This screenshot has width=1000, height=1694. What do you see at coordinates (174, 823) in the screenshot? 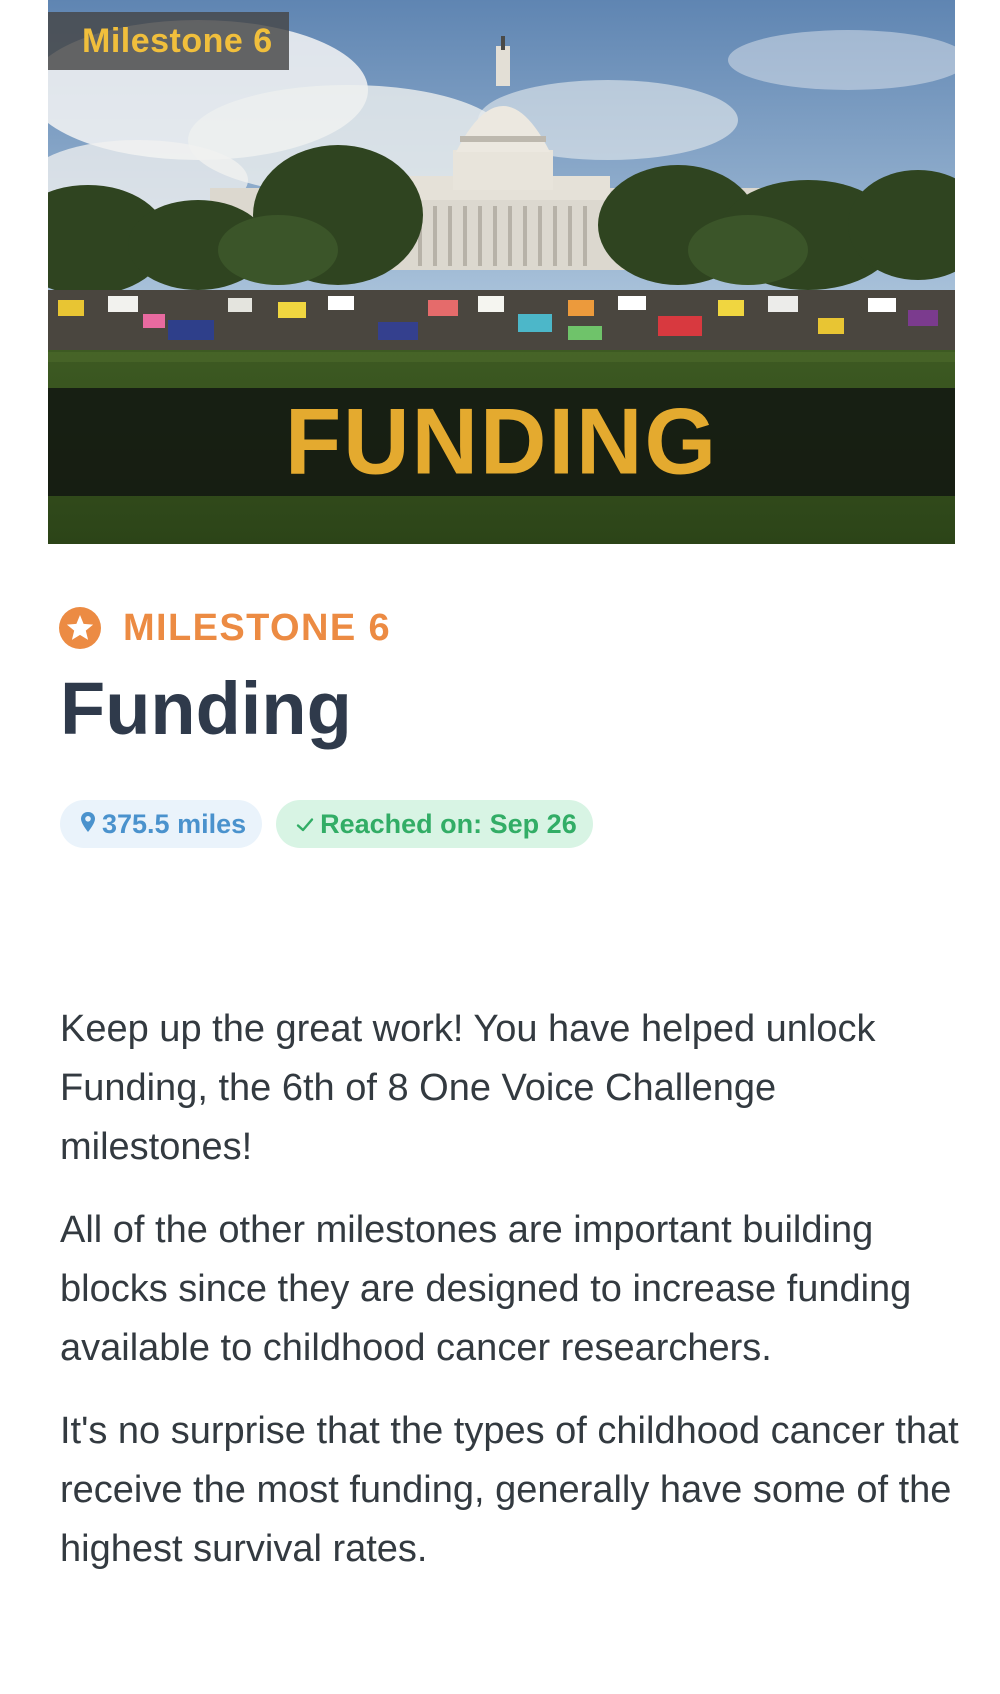
I see `distance-value: 375.5 miles` at bounding box center [174, 823].